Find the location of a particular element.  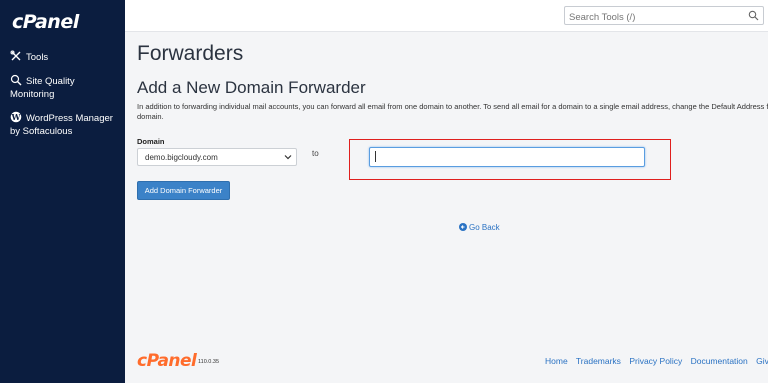

page-title: Forwarders is located at coordinates (190, 53).